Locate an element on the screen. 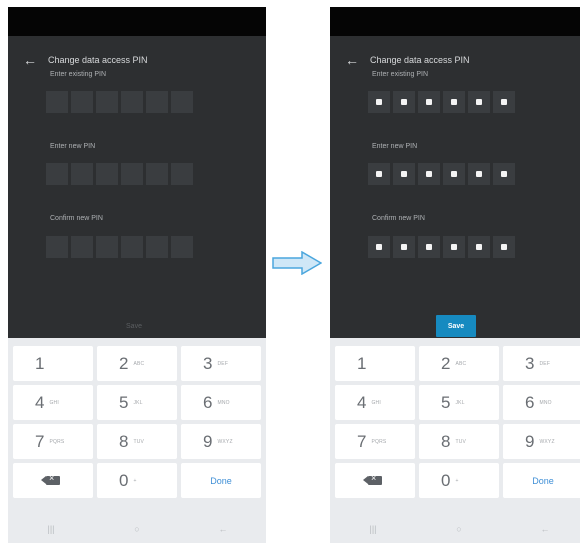 Image resolution: width=580 pixels, height=547 pixels. digit-key-letters: PQRS is located at coordinates (379, 441).